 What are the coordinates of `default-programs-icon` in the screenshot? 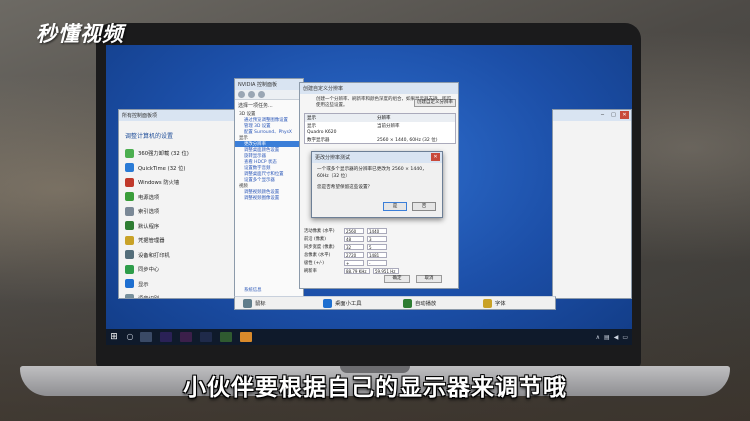 It's located at (129, 226).